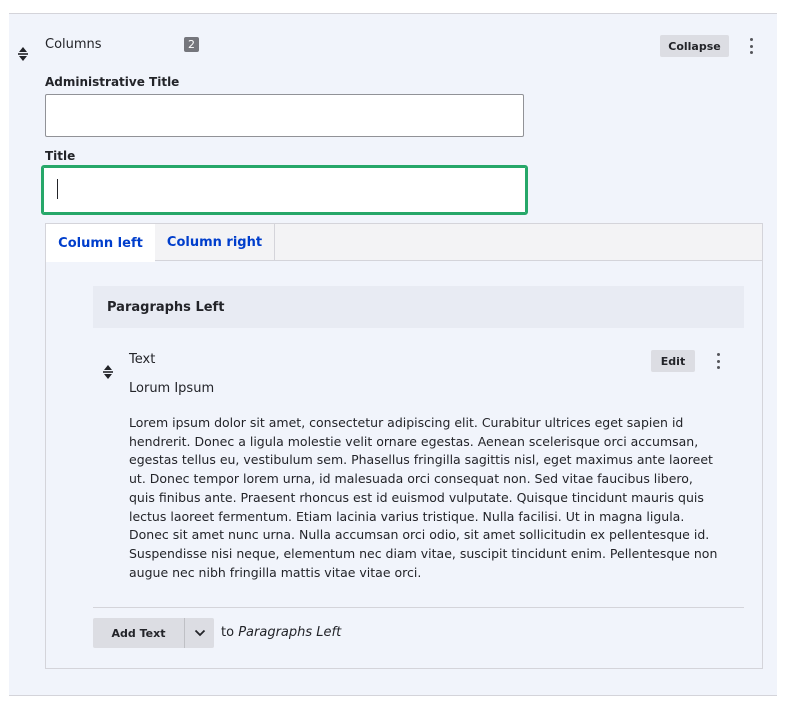 The height and width of the screenshot is (711, 790). Describe the element at coordinates (228, 632) in the screenshot. I see `add-target-prefix: to` at that location.